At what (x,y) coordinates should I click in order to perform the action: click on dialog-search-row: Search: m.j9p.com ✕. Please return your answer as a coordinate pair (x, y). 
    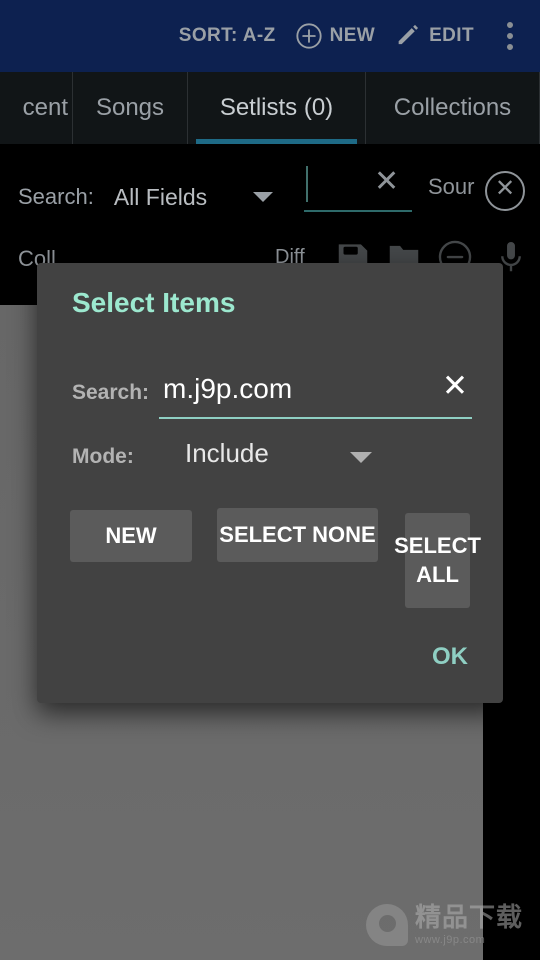
    Looking at the image, I should click on (272, 395).